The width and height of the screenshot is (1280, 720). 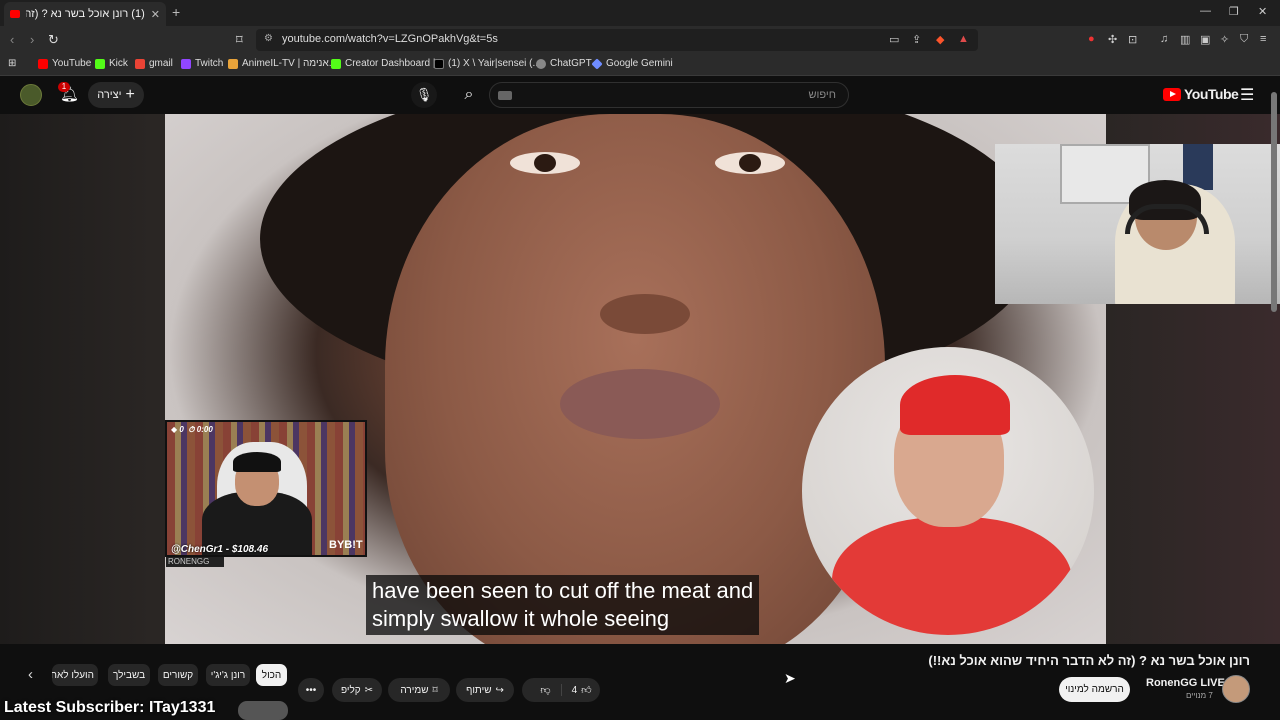 I want to click on youtube-logo: YouTube, so click(x=1201, y=94).